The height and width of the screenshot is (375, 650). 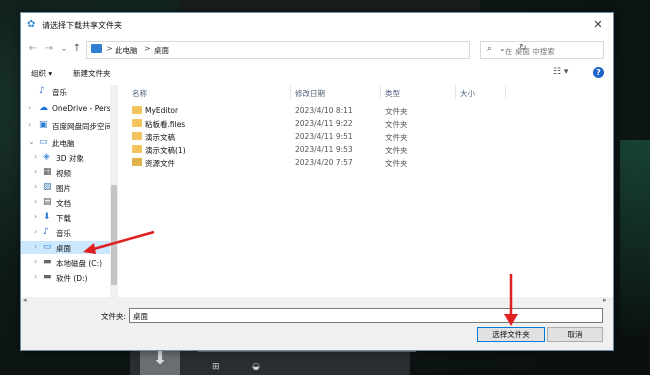 I want to click on sidebar-item-label: 视频, so click(x=63, y=173).